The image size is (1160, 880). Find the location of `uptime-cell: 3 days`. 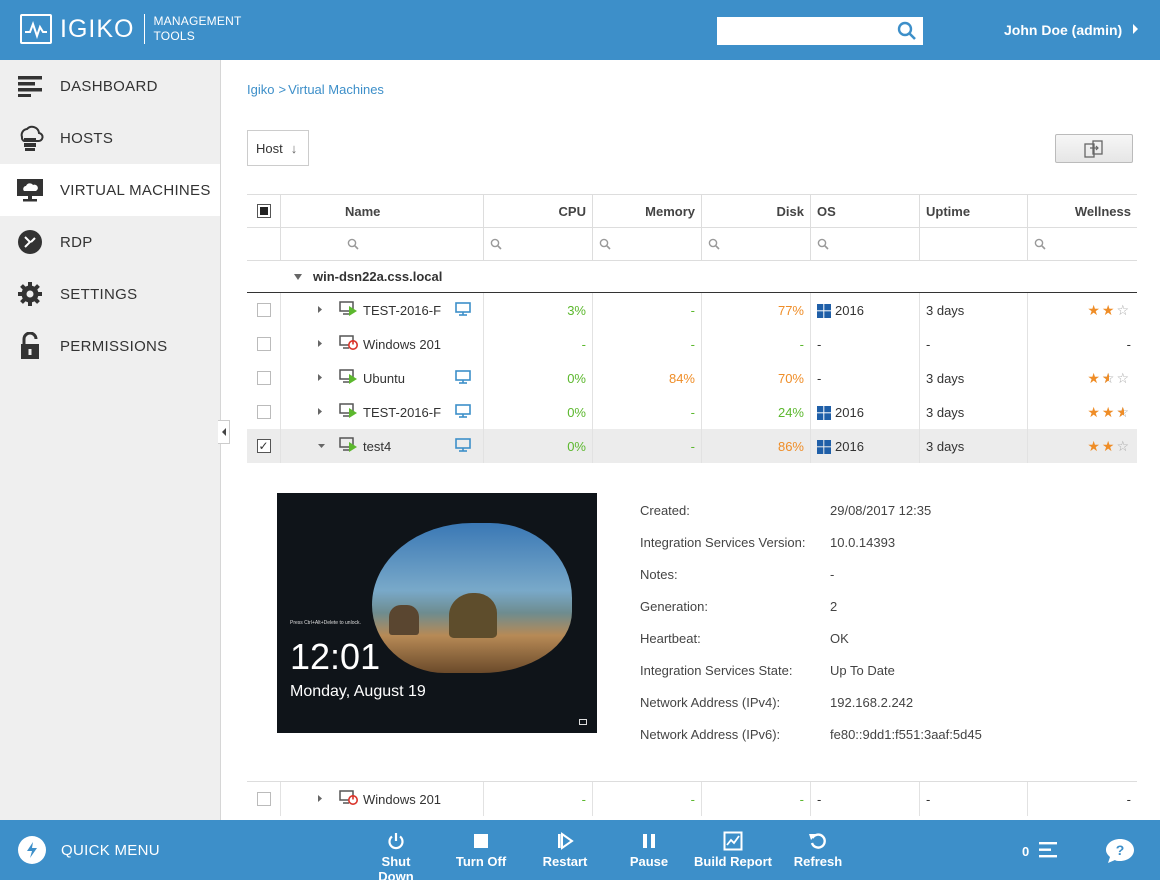

uptime-cell: 3 days is located at coordinates (974, 310).